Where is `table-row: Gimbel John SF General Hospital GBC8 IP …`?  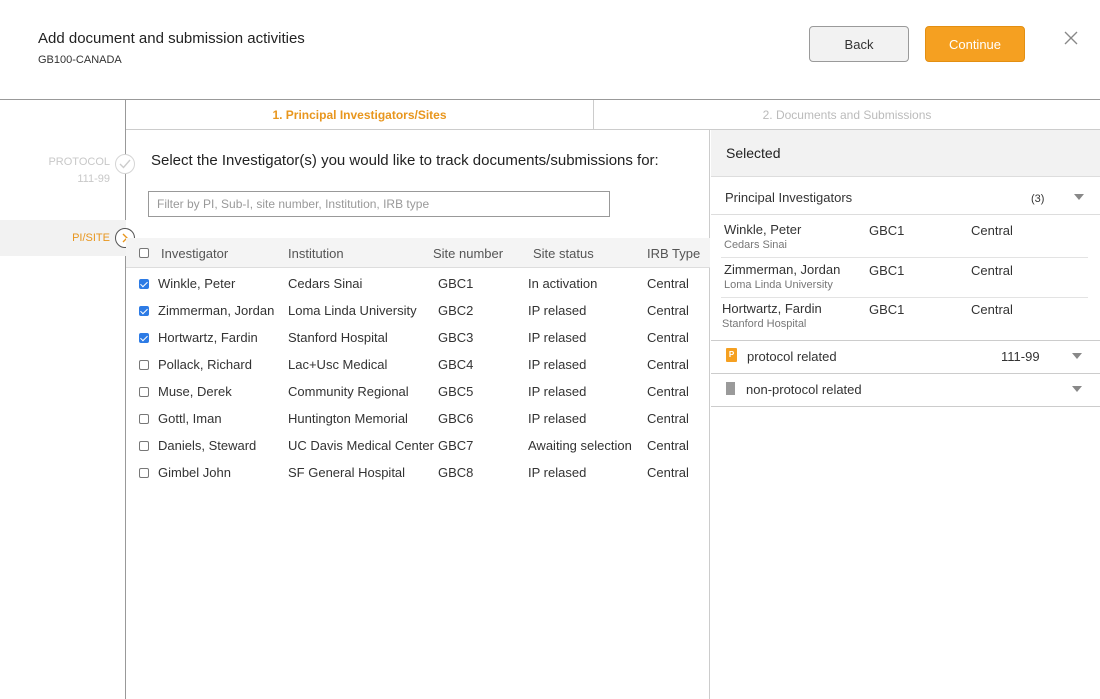
table-row: Gimbel John SF General Hospital GBC8 IP … is located at coordinates (418, 472).